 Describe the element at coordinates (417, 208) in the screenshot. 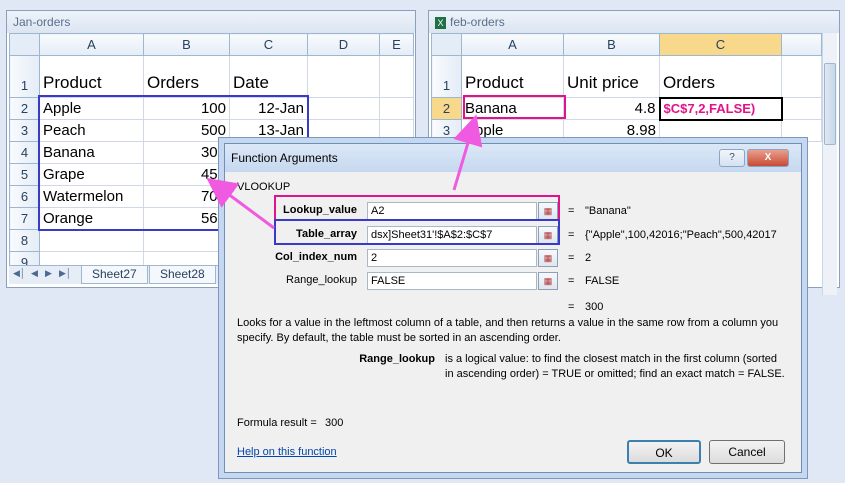

I see `lookup-value-highlight` at that location.